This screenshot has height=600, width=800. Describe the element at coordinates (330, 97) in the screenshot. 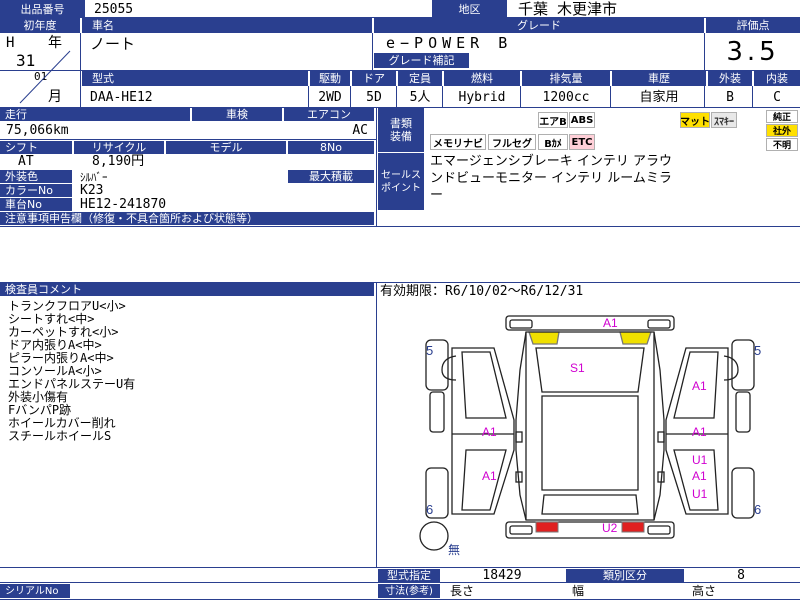

I see `drive: 2WD` at that location.